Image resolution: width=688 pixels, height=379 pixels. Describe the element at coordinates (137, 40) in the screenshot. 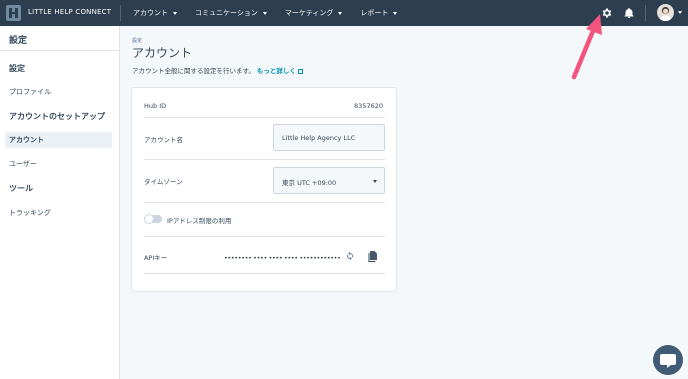

I see `breadcrumb: 設定` at that location.